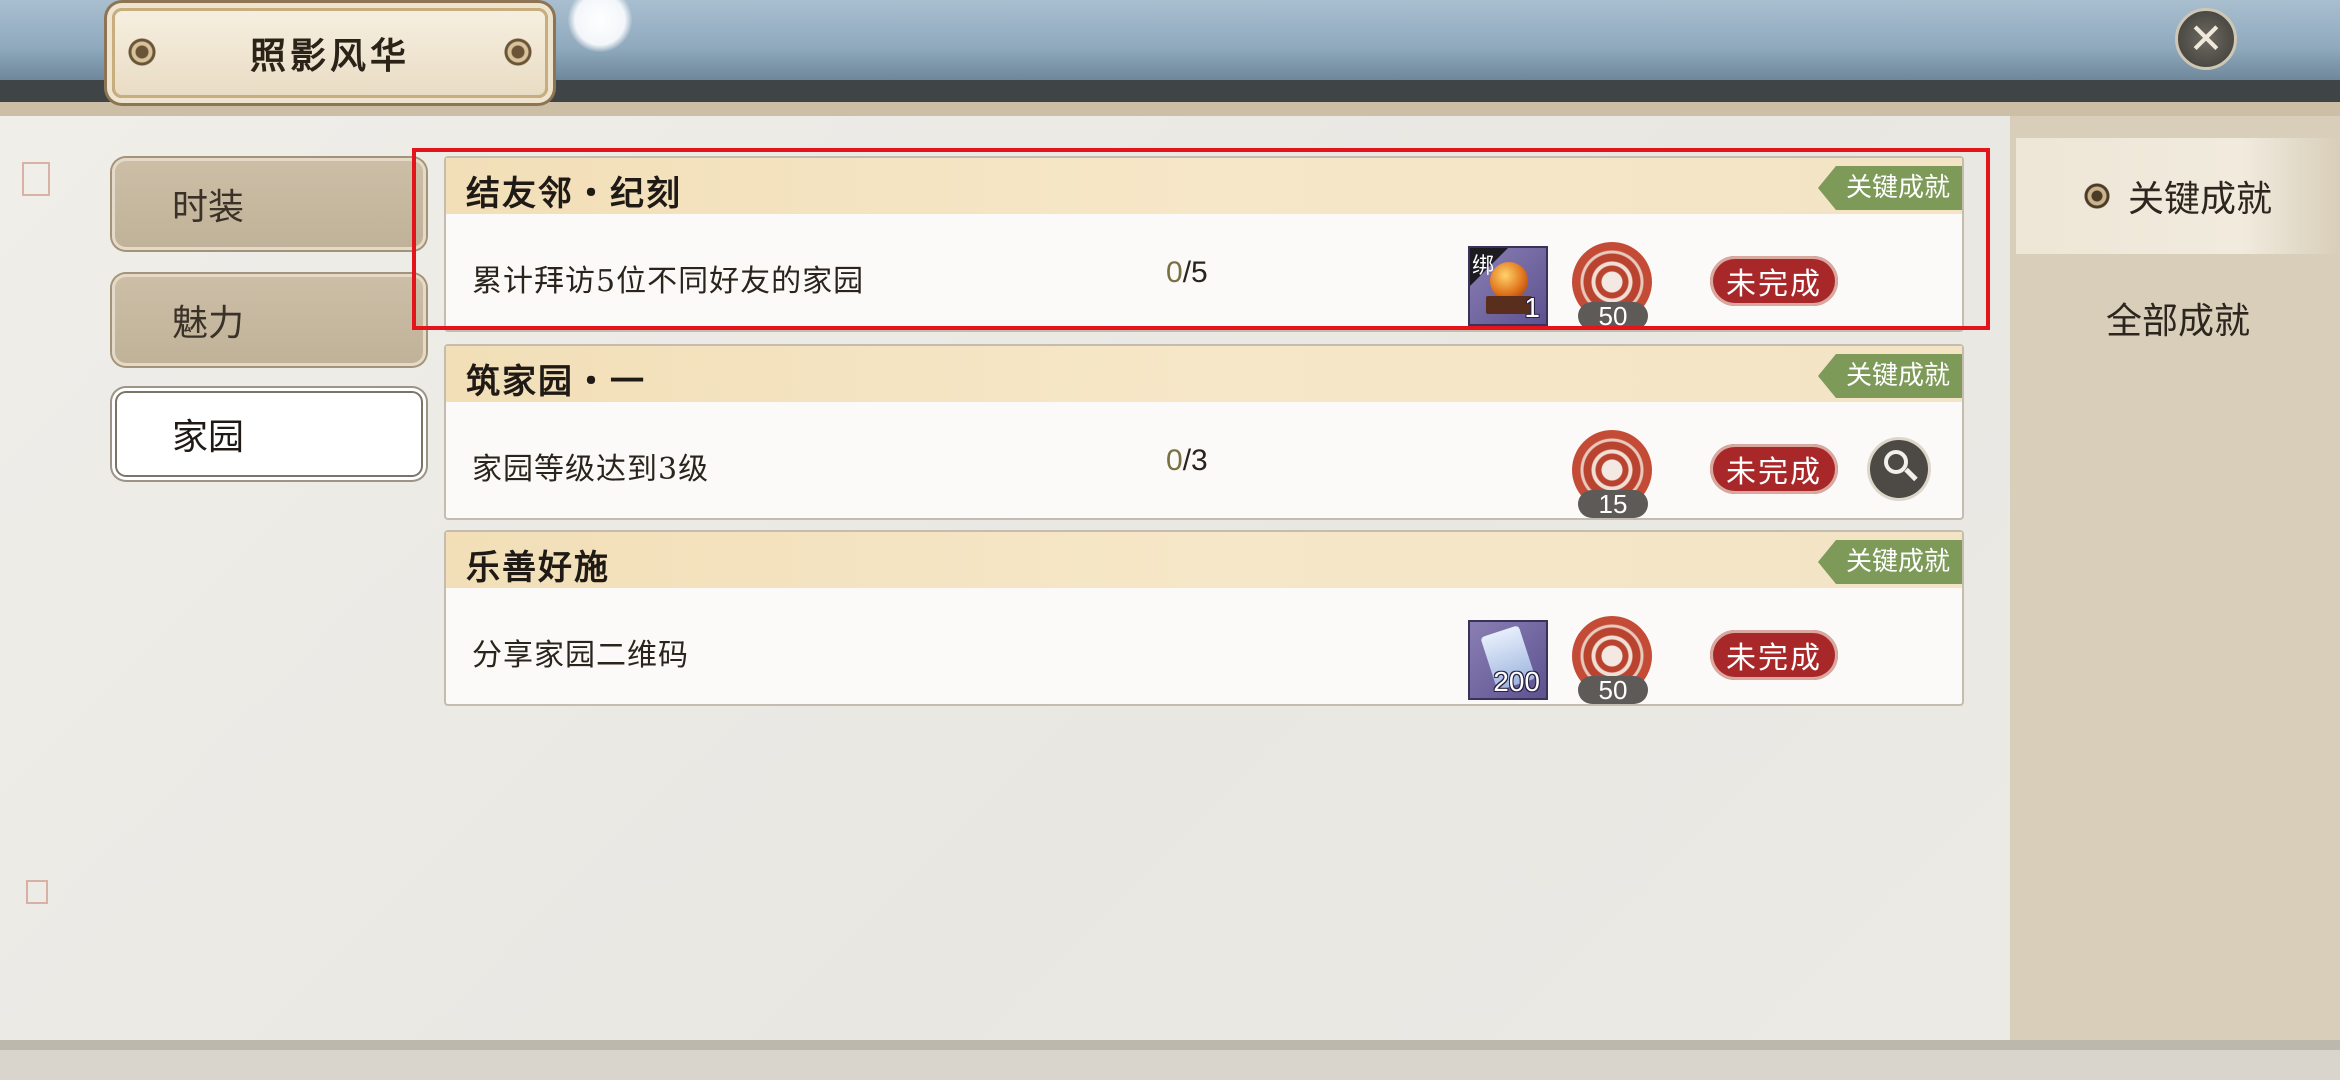  I want to click on achievement-card: 乐善好施 关键成就 分享家园二维码 200 50 未完成, so click(1204, 618).